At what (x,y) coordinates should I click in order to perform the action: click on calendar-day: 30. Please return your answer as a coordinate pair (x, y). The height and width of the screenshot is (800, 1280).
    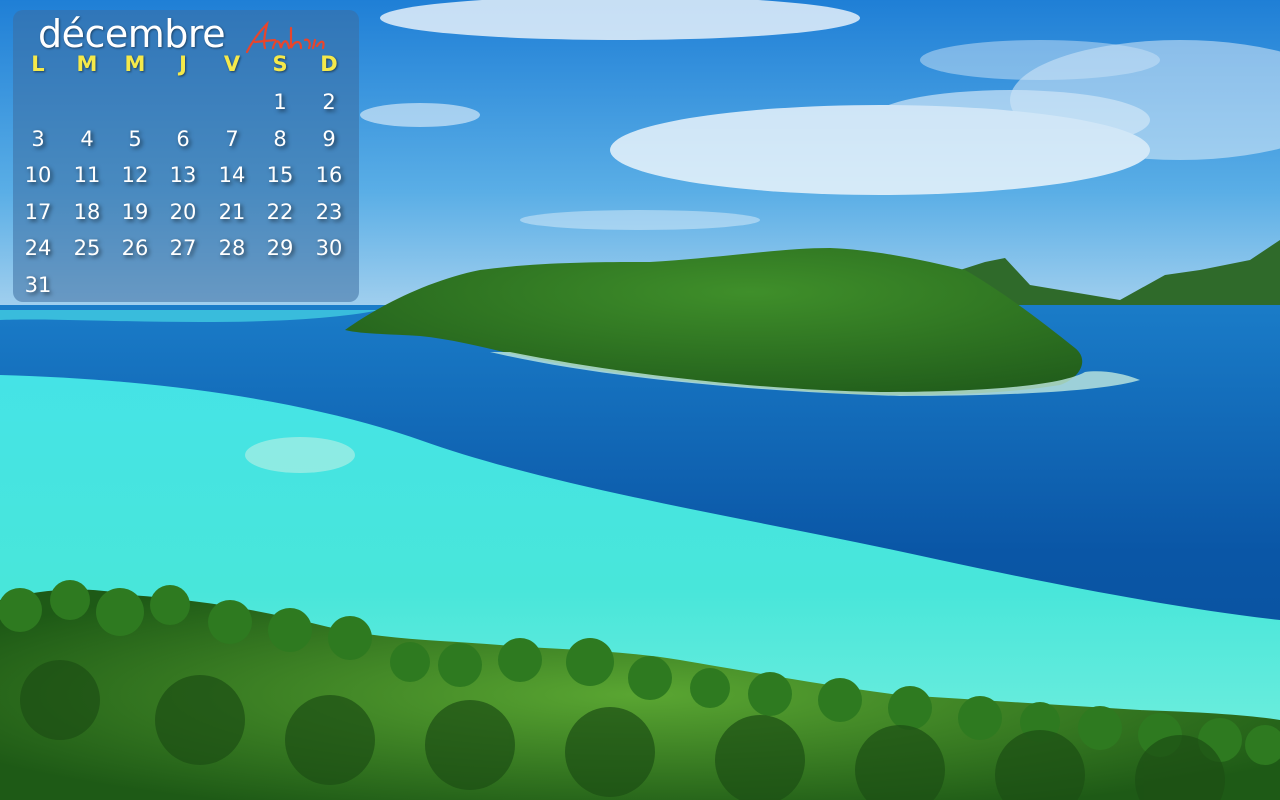
    Looking at the image, I should click on (329, 248).